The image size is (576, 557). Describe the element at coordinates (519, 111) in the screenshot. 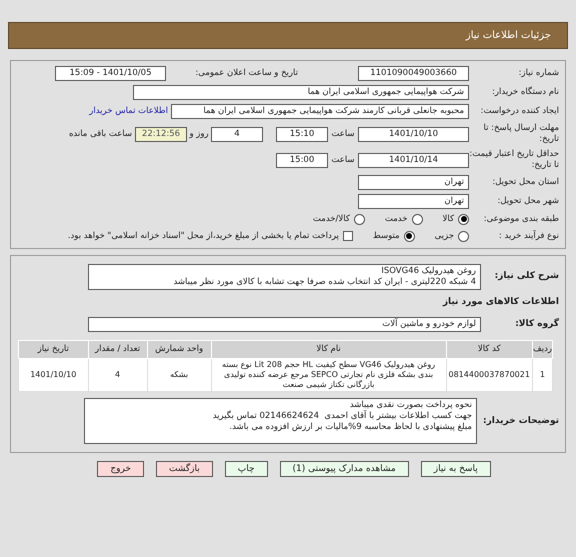

I see `field-label: ایجاد کننده درخواست:` at that location.